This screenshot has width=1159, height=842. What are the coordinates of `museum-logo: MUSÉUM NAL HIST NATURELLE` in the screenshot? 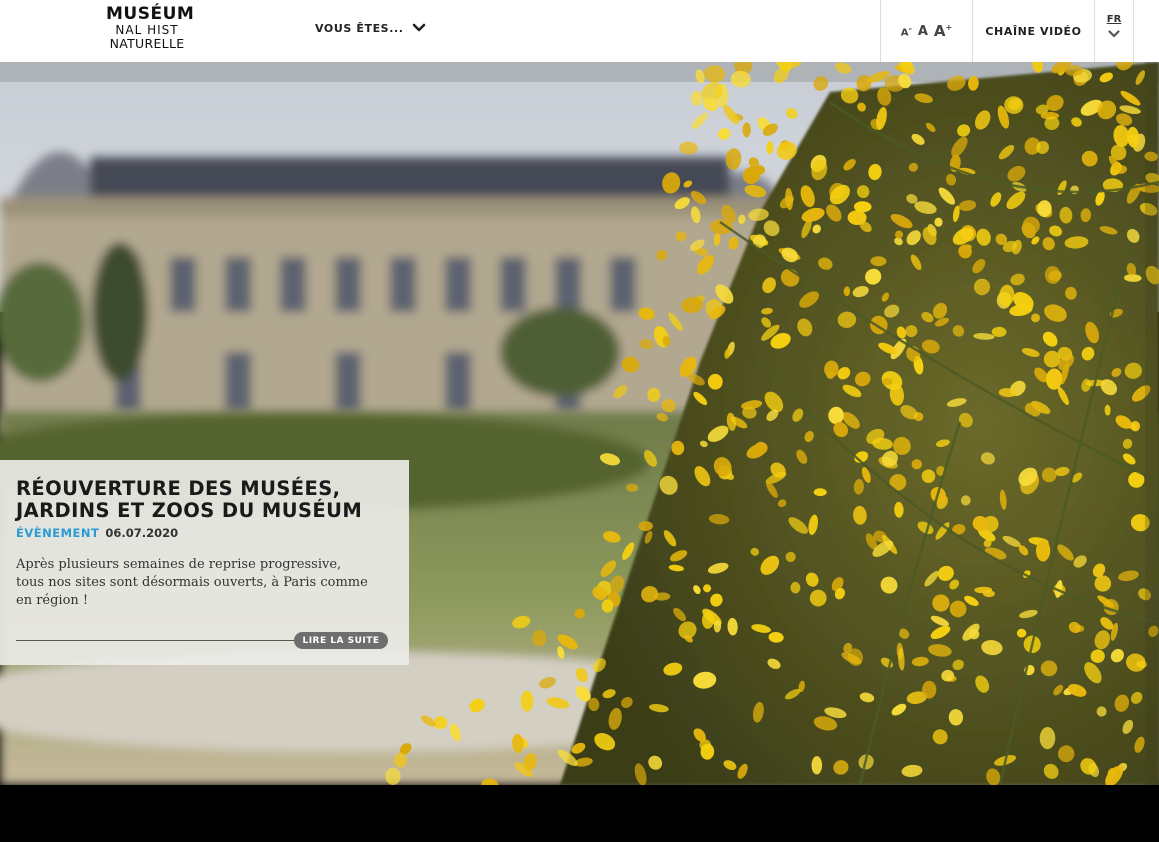 It's located at (150, 29).